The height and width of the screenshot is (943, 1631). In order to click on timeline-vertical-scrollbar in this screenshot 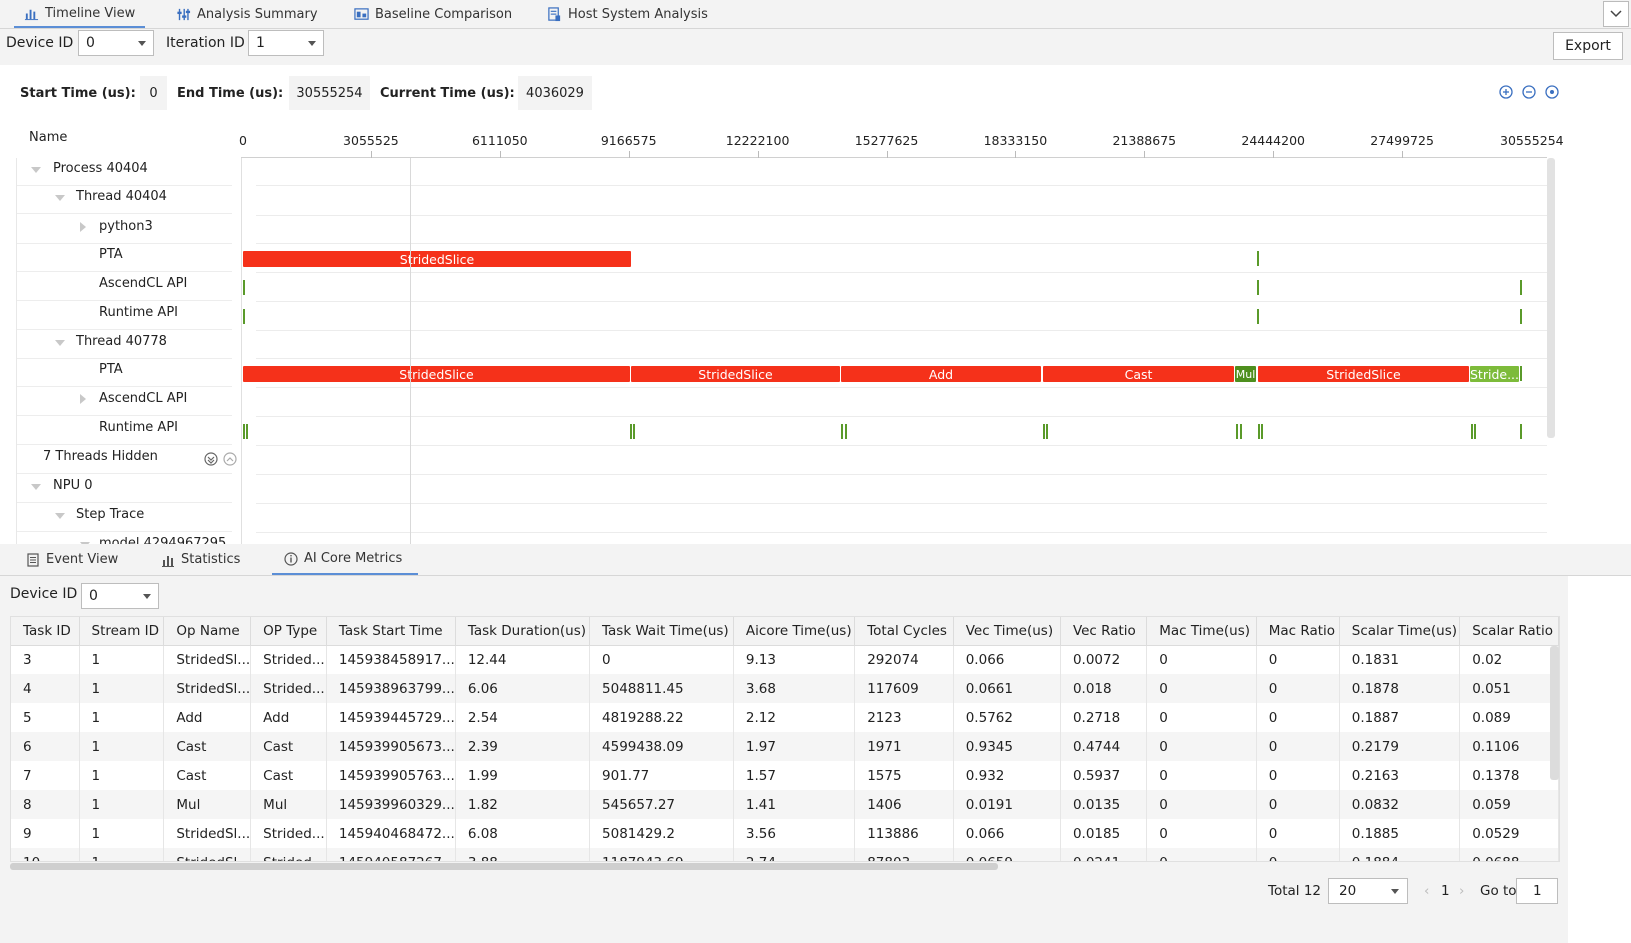, I will do `click(1551, 298)`.